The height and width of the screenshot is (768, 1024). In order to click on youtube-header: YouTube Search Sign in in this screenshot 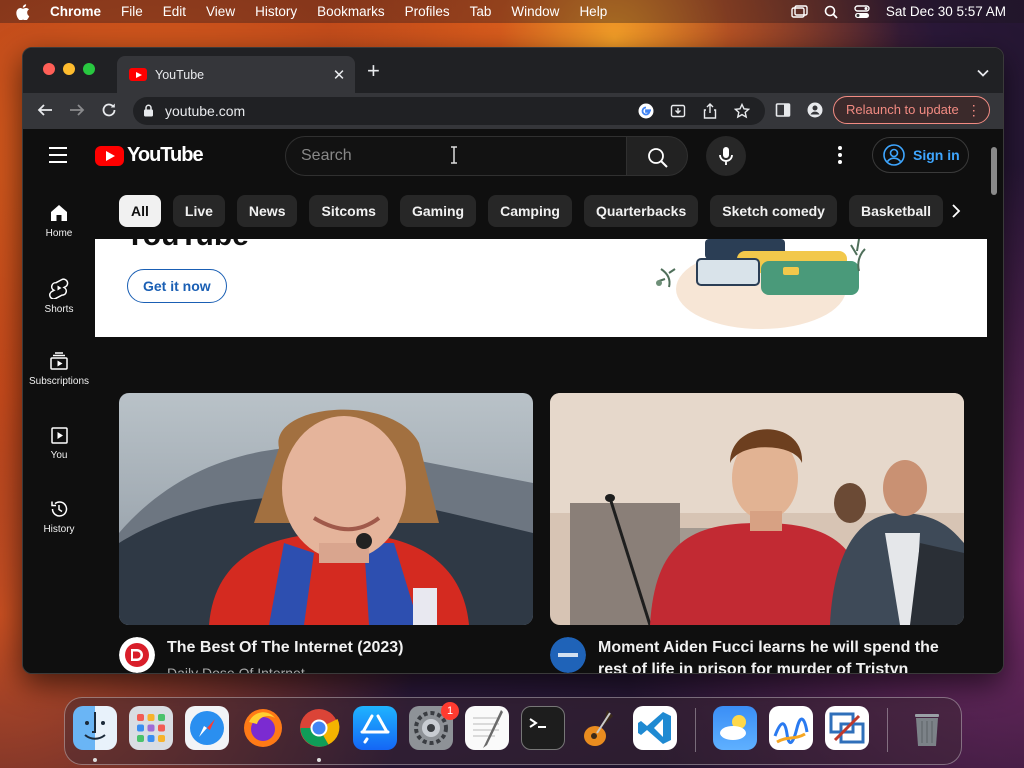, I will do `click(506, 156)`.